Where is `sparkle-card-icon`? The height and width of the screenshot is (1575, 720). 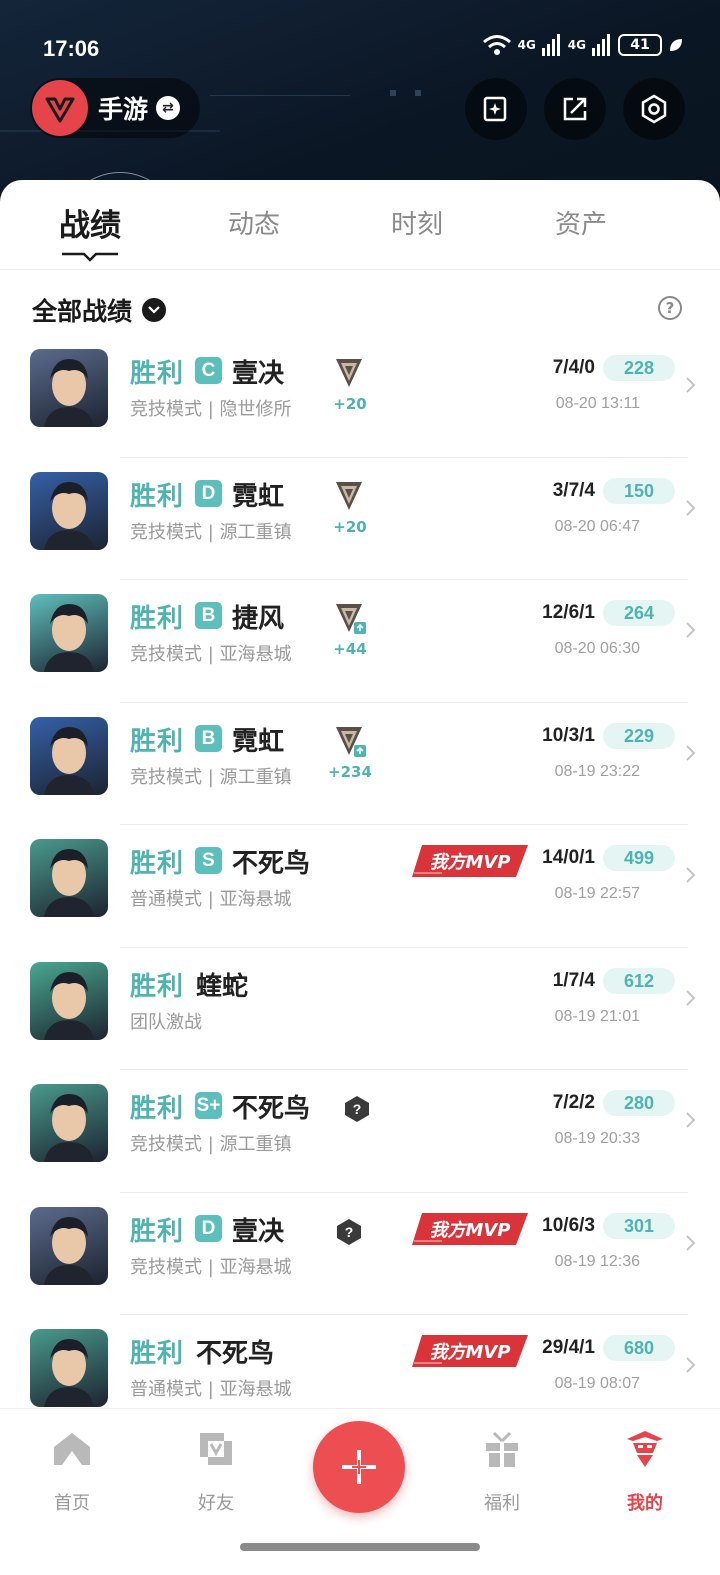 sparkle-card-icon is located at coordinates (495, 109).